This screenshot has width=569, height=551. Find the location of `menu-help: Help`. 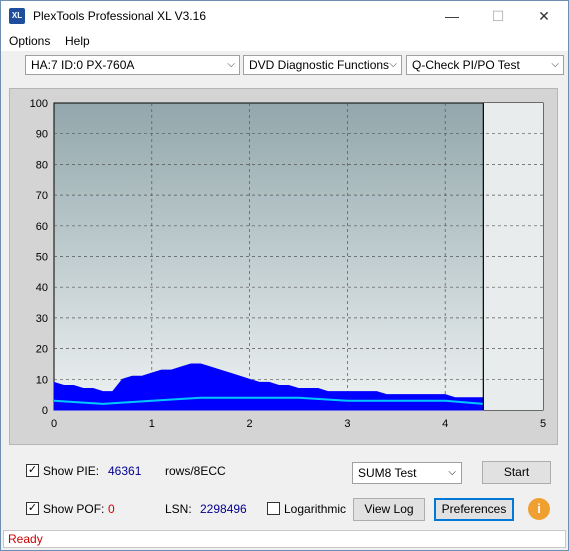

menu-help: Help is located at coordinates (77, 41).